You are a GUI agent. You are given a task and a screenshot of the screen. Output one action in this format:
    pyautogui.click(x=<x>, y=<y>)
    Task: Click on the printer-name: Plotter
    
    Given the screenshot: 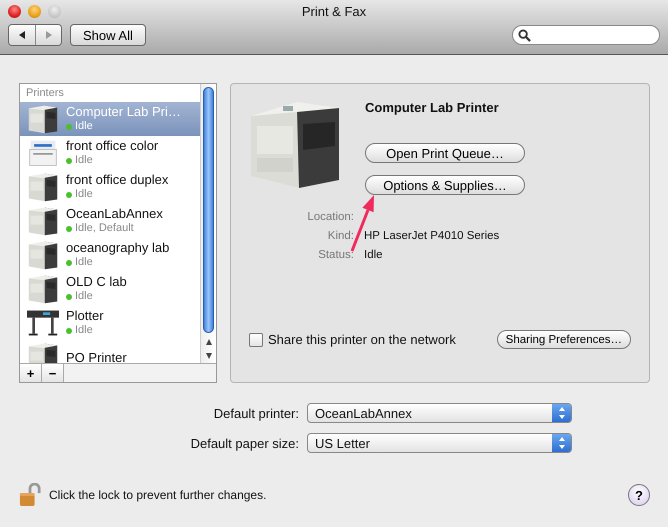 What is the action you would take?
    pyautogui.click(x=85, y=315)
    